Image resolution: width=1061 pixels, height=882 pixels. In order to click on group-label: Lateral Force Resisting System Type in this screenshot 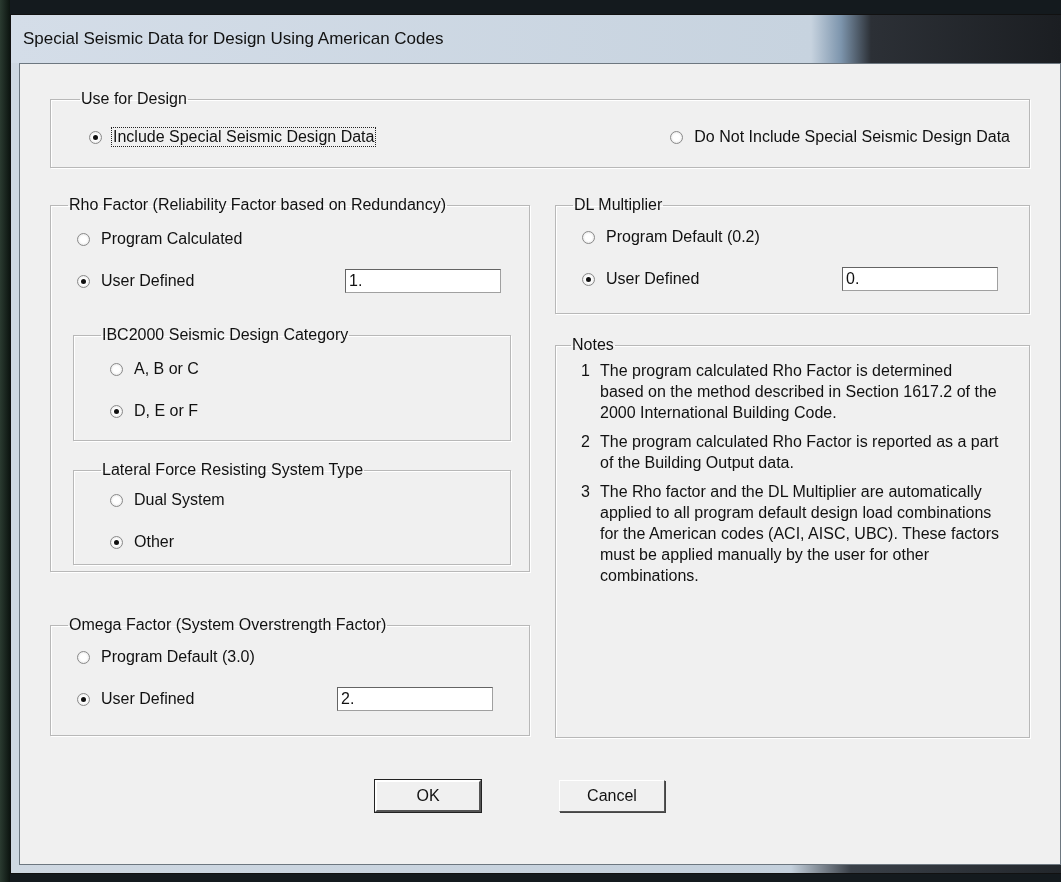, I will do `click(233, 470)`.